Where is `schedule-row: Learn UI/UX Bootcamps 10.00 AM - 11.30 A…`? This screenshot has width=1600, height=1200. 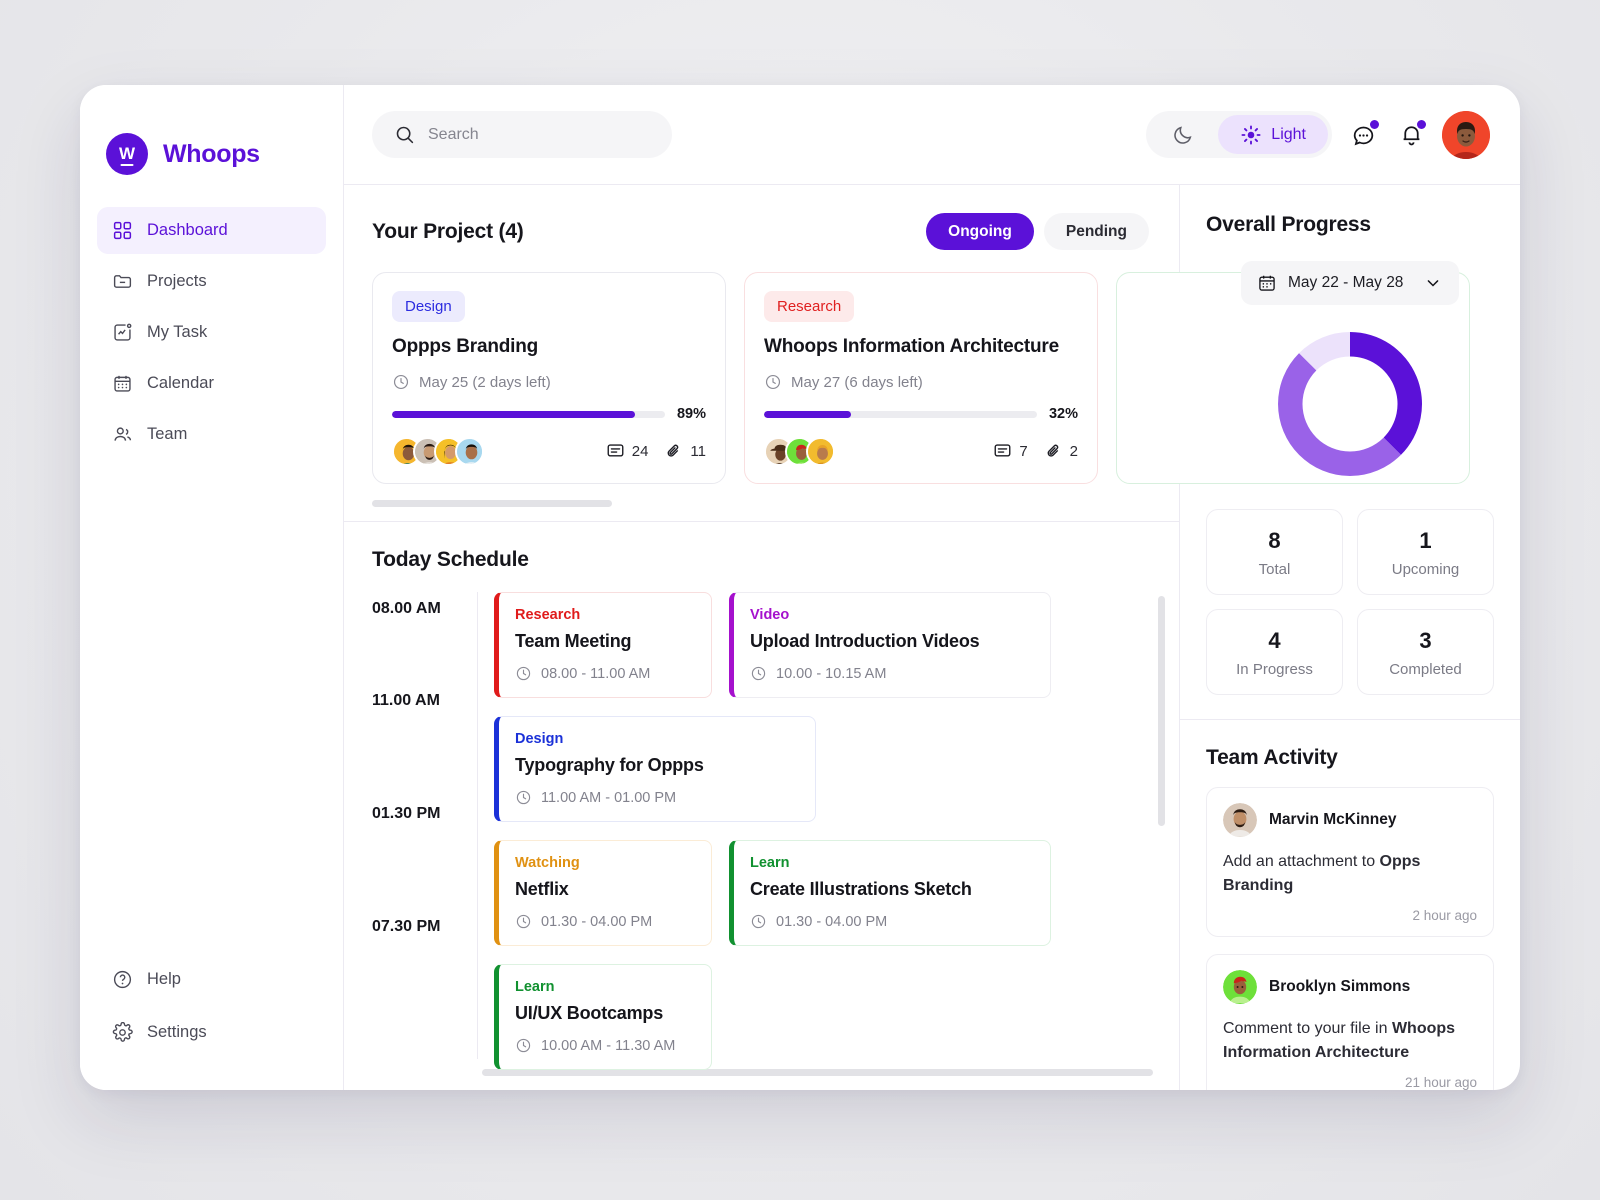
schedule-row: Learn UI/UX Bootcamps 10.00 AM - 11.30 A… is located at coordinates (836, 1017).